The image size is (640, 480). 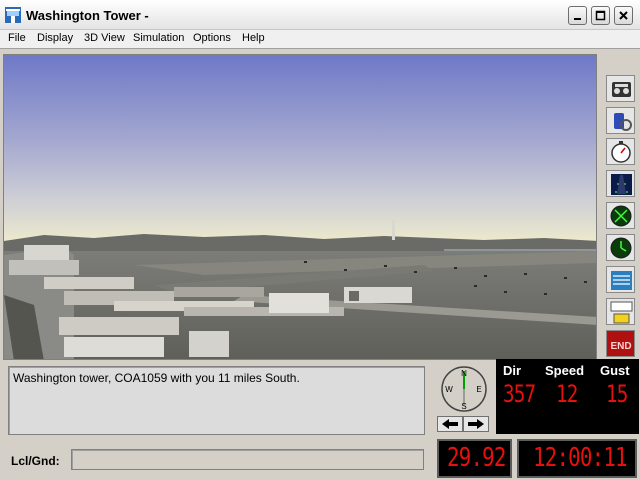 I want to click on compass-e: E, so click(x=478, y=389).